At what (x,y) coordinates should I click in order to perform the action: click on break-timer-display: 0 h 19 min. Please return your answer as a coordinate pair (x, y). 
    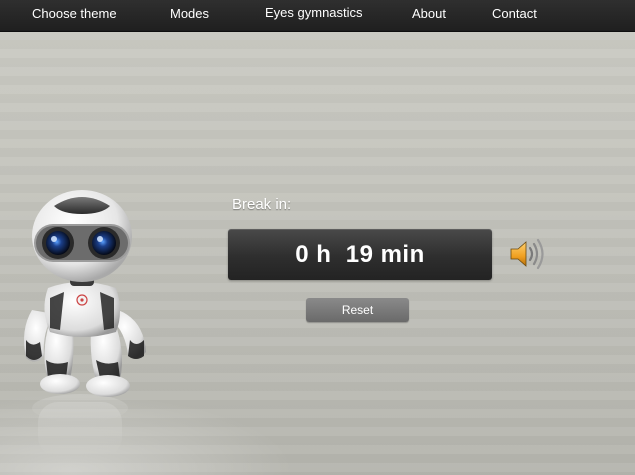
    Looking at the image, I should click on (360, 254).